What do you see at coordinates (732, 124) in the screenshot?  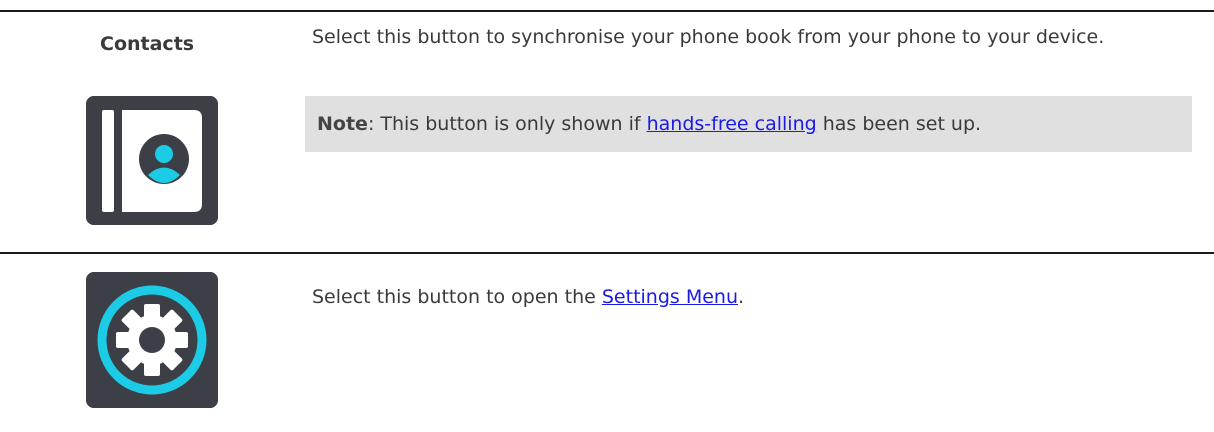 I see `hands-free-calling-link: hands-free calling` at bounding box center [732, 124].